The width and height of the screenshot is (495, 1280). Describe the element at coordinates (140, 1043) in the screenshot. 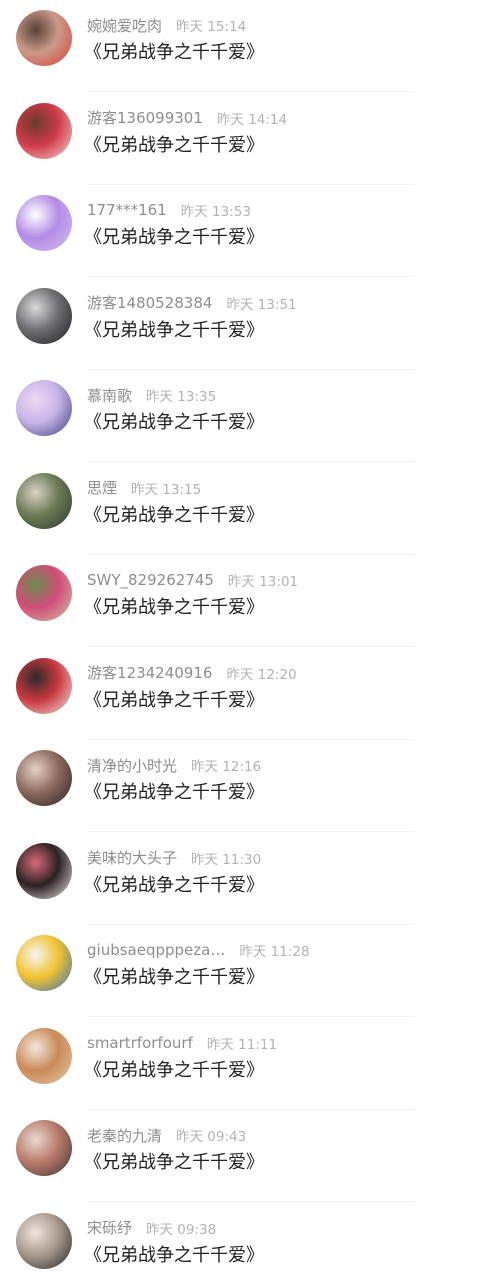

I see `user-name: smartrforfourf` at that location.